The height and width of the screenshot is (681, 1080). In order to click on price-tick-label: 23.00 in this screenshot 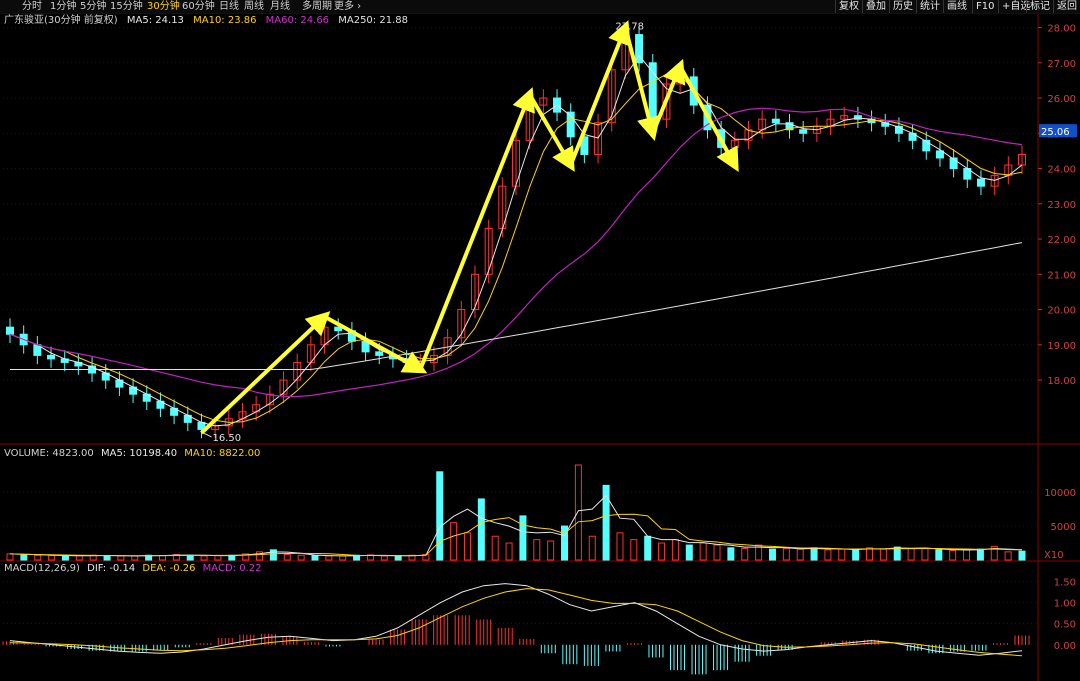, I will do `click(1061, 205)`.